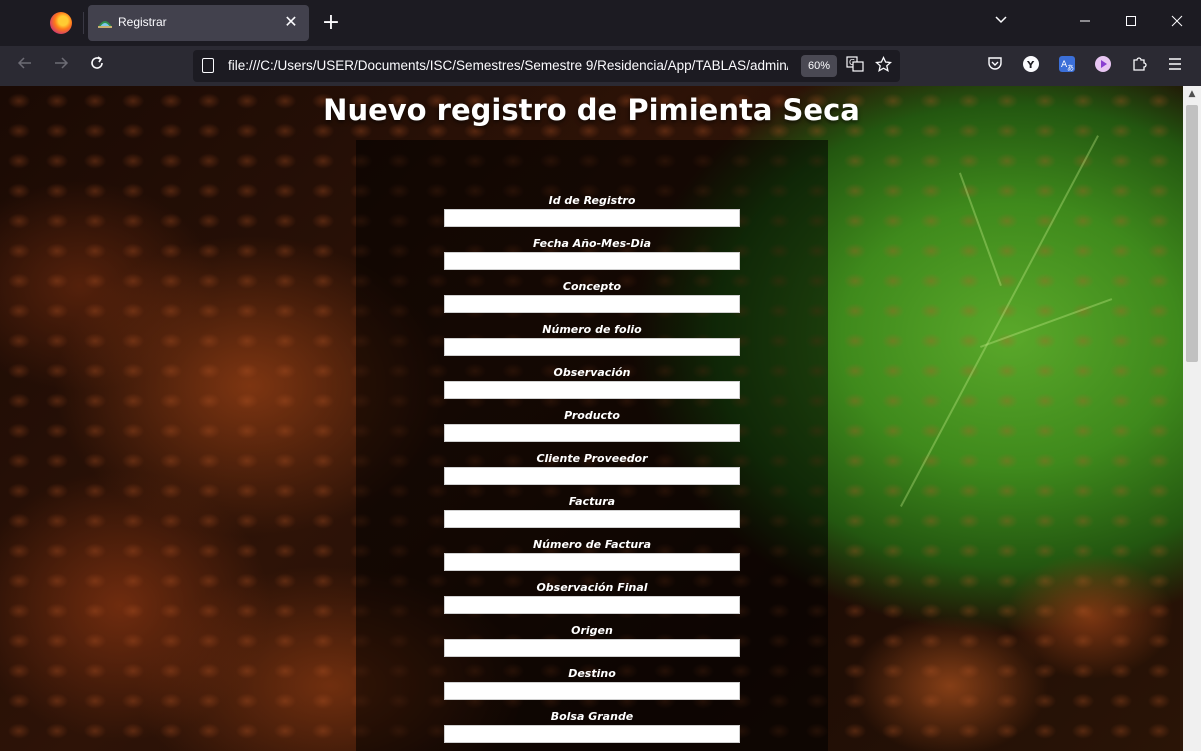  Describe the element at coordinates (591, 110) in the screenshot. I see `page-title: Nuevo registro de Pimienta Seca` at that location.